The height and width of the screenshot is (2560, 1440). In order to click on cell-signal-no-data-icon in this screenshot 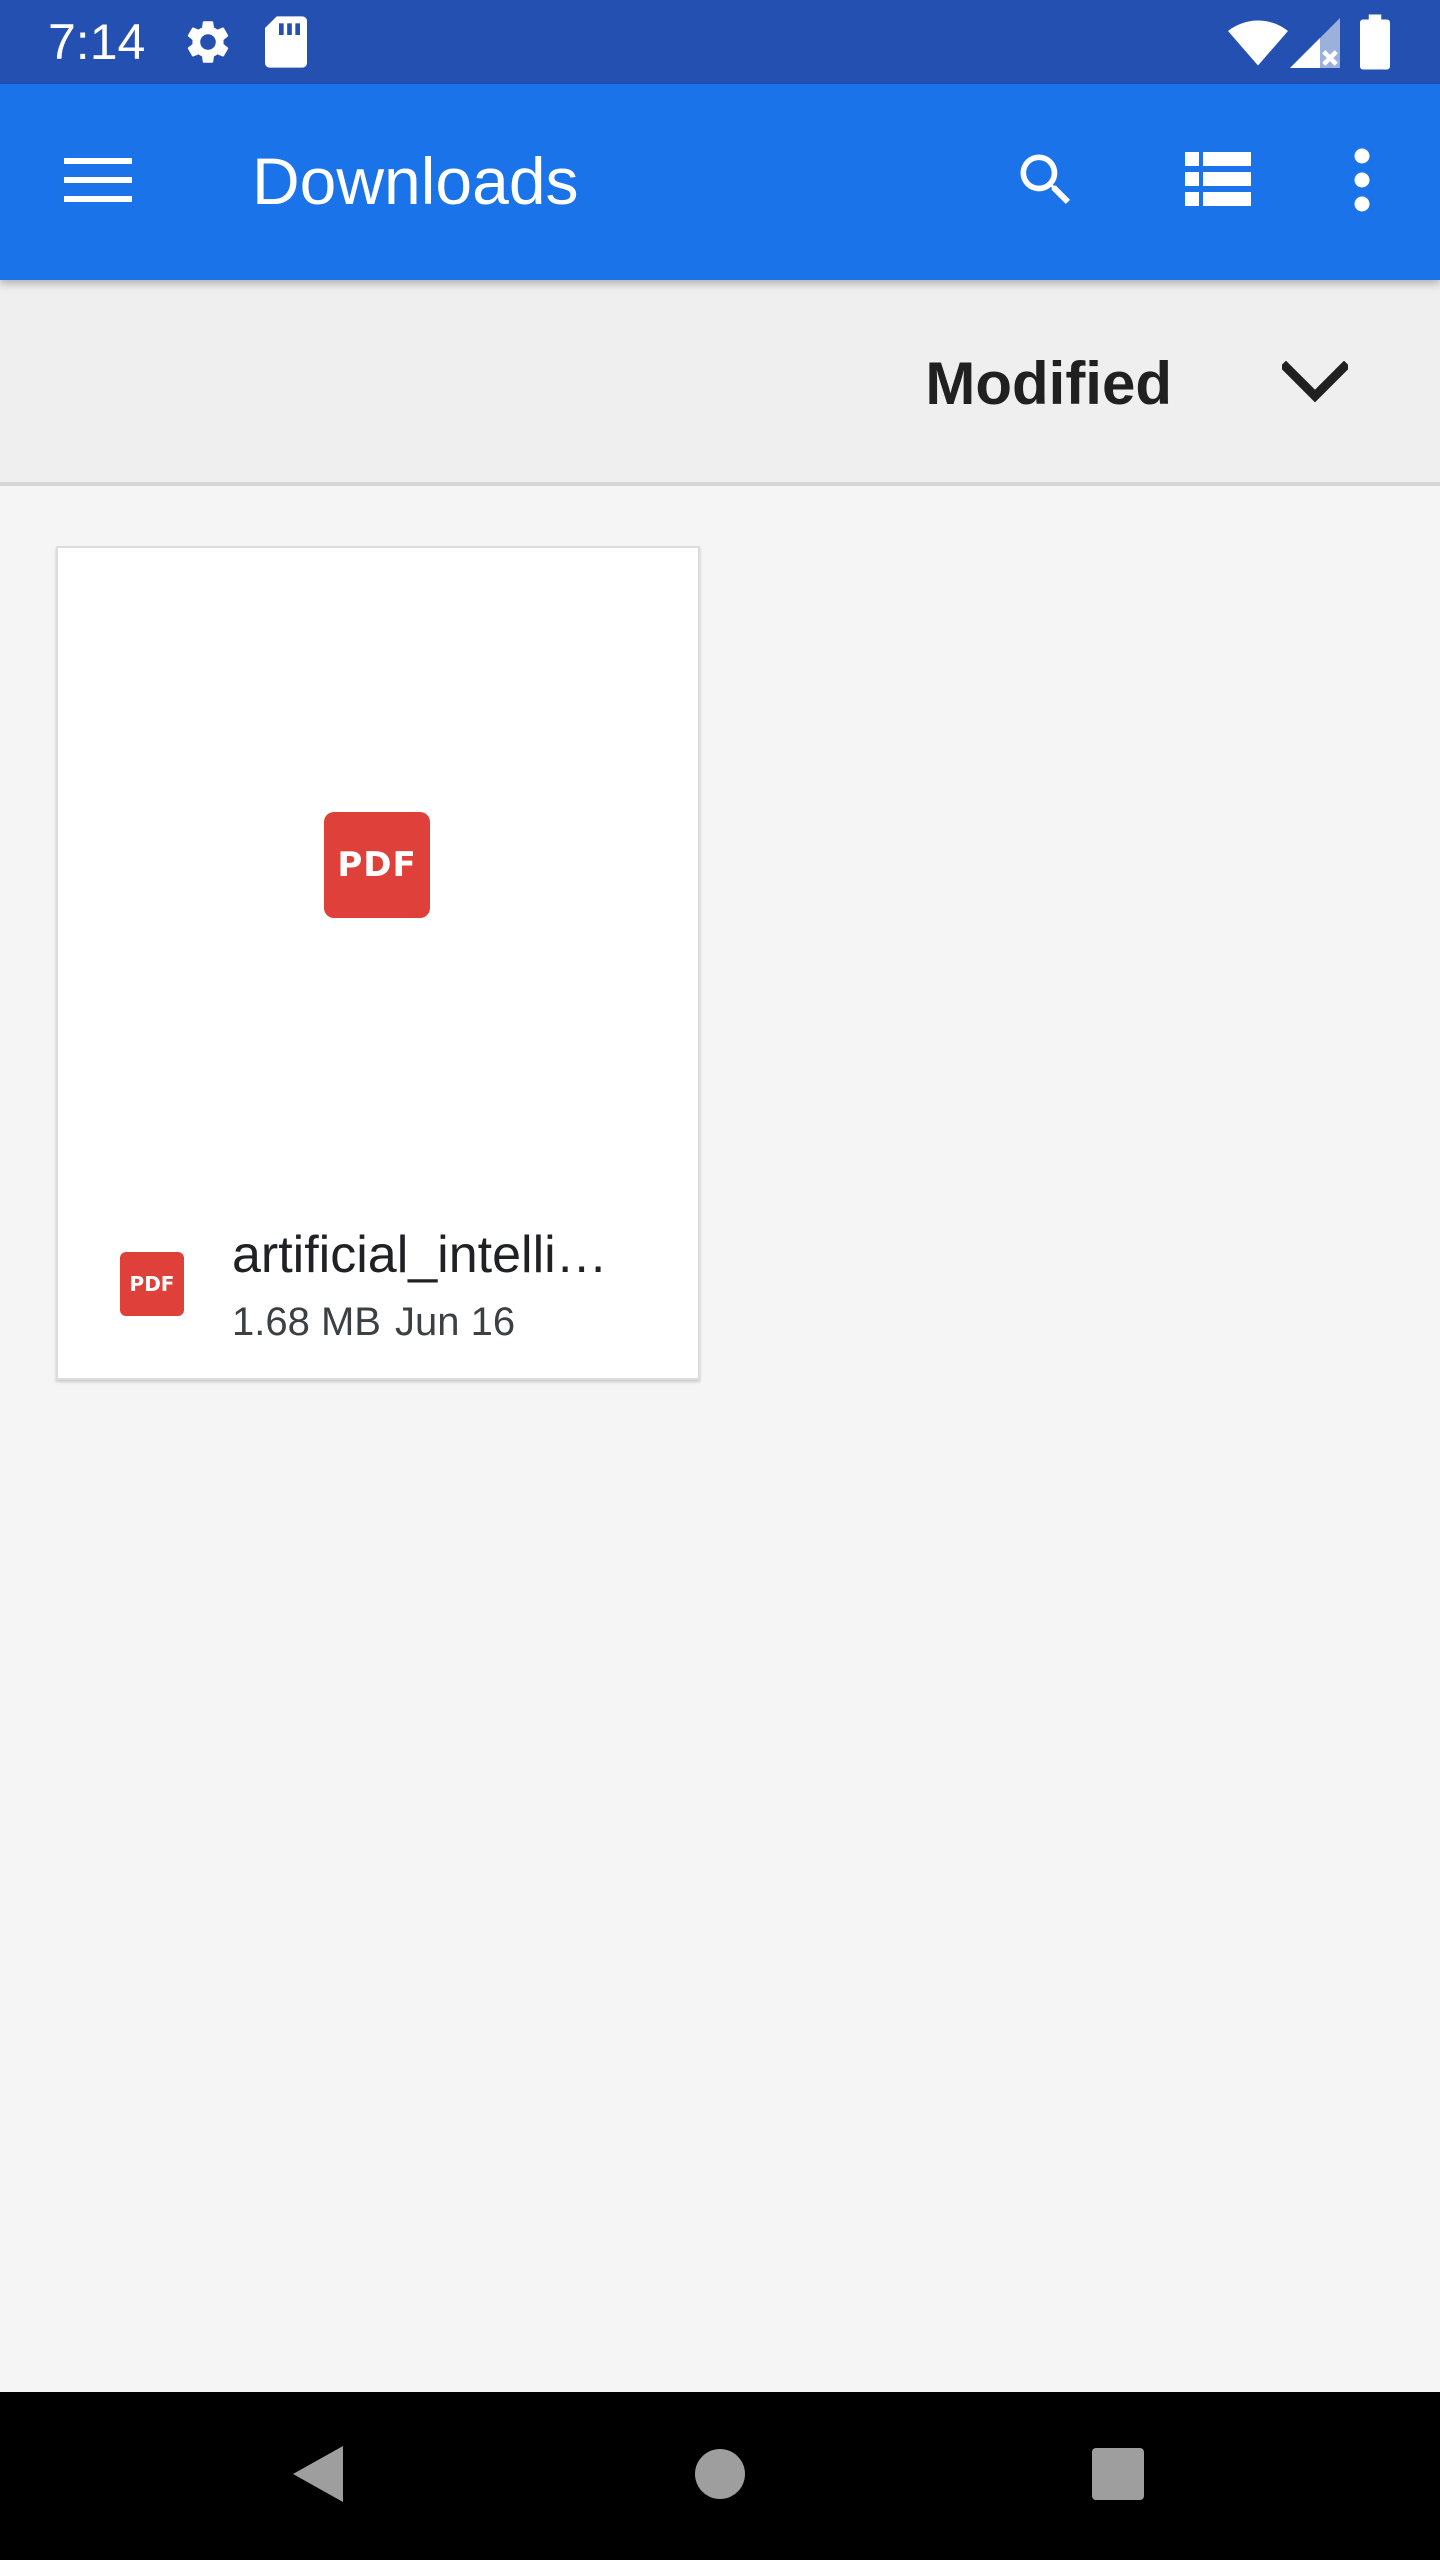, I will do `click(1315, 45)`.